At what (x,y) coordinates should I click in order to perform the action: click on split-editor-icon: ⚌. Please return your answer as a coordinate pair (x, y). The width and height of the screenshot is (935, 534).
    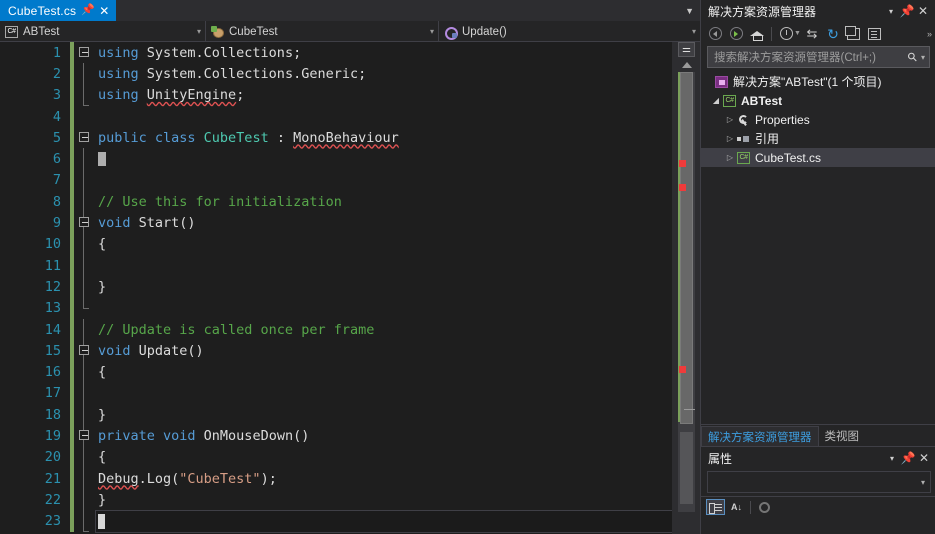
    Looking at the image, I should click on (686, 49).